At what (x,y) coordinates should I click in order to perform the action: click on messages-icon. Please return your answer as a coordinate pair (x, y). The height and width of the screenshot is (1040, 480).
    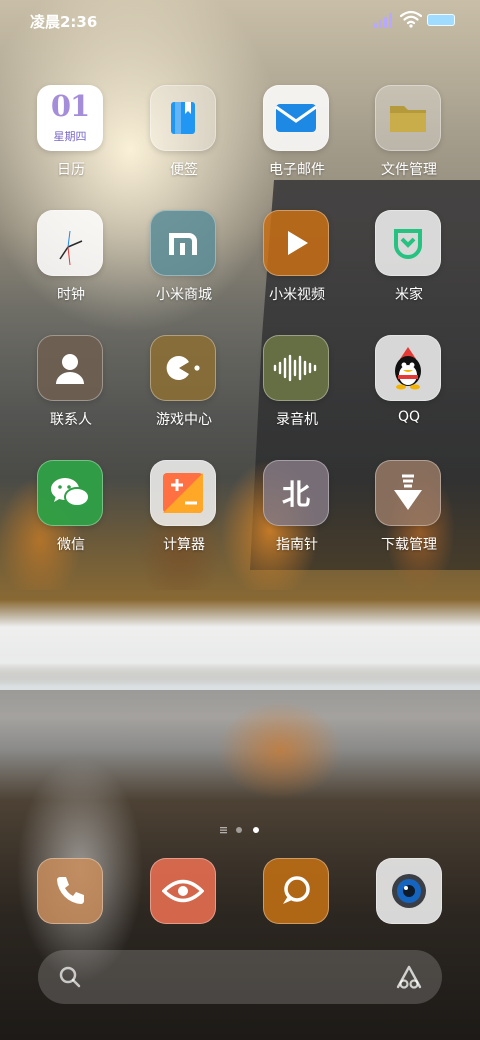
    Looking at the image, I should click on (296, 890).